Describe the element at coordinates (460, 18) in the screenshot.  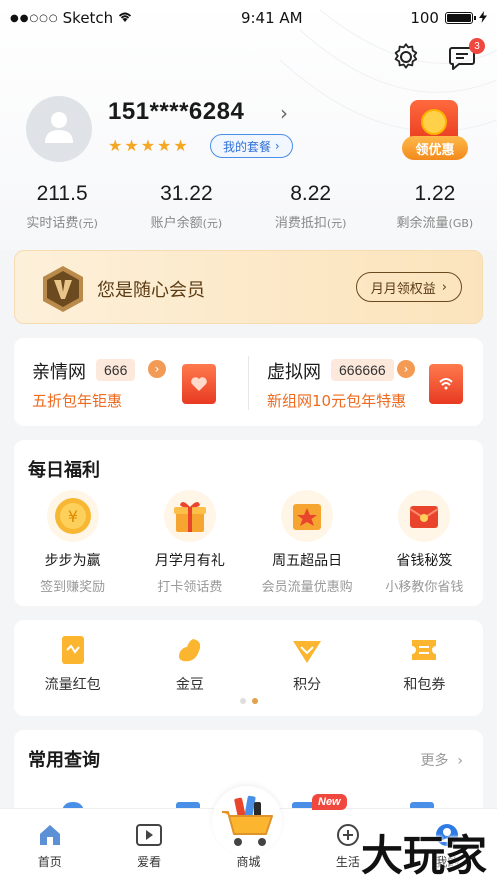
I see `battery-icon` at that location.